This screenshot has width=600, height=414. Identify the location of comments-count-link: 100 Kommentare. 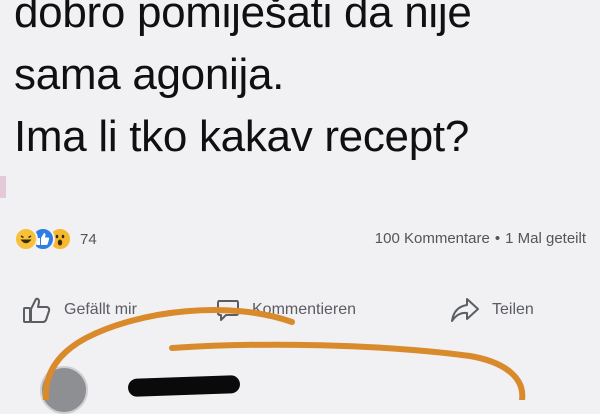
(432, 238).